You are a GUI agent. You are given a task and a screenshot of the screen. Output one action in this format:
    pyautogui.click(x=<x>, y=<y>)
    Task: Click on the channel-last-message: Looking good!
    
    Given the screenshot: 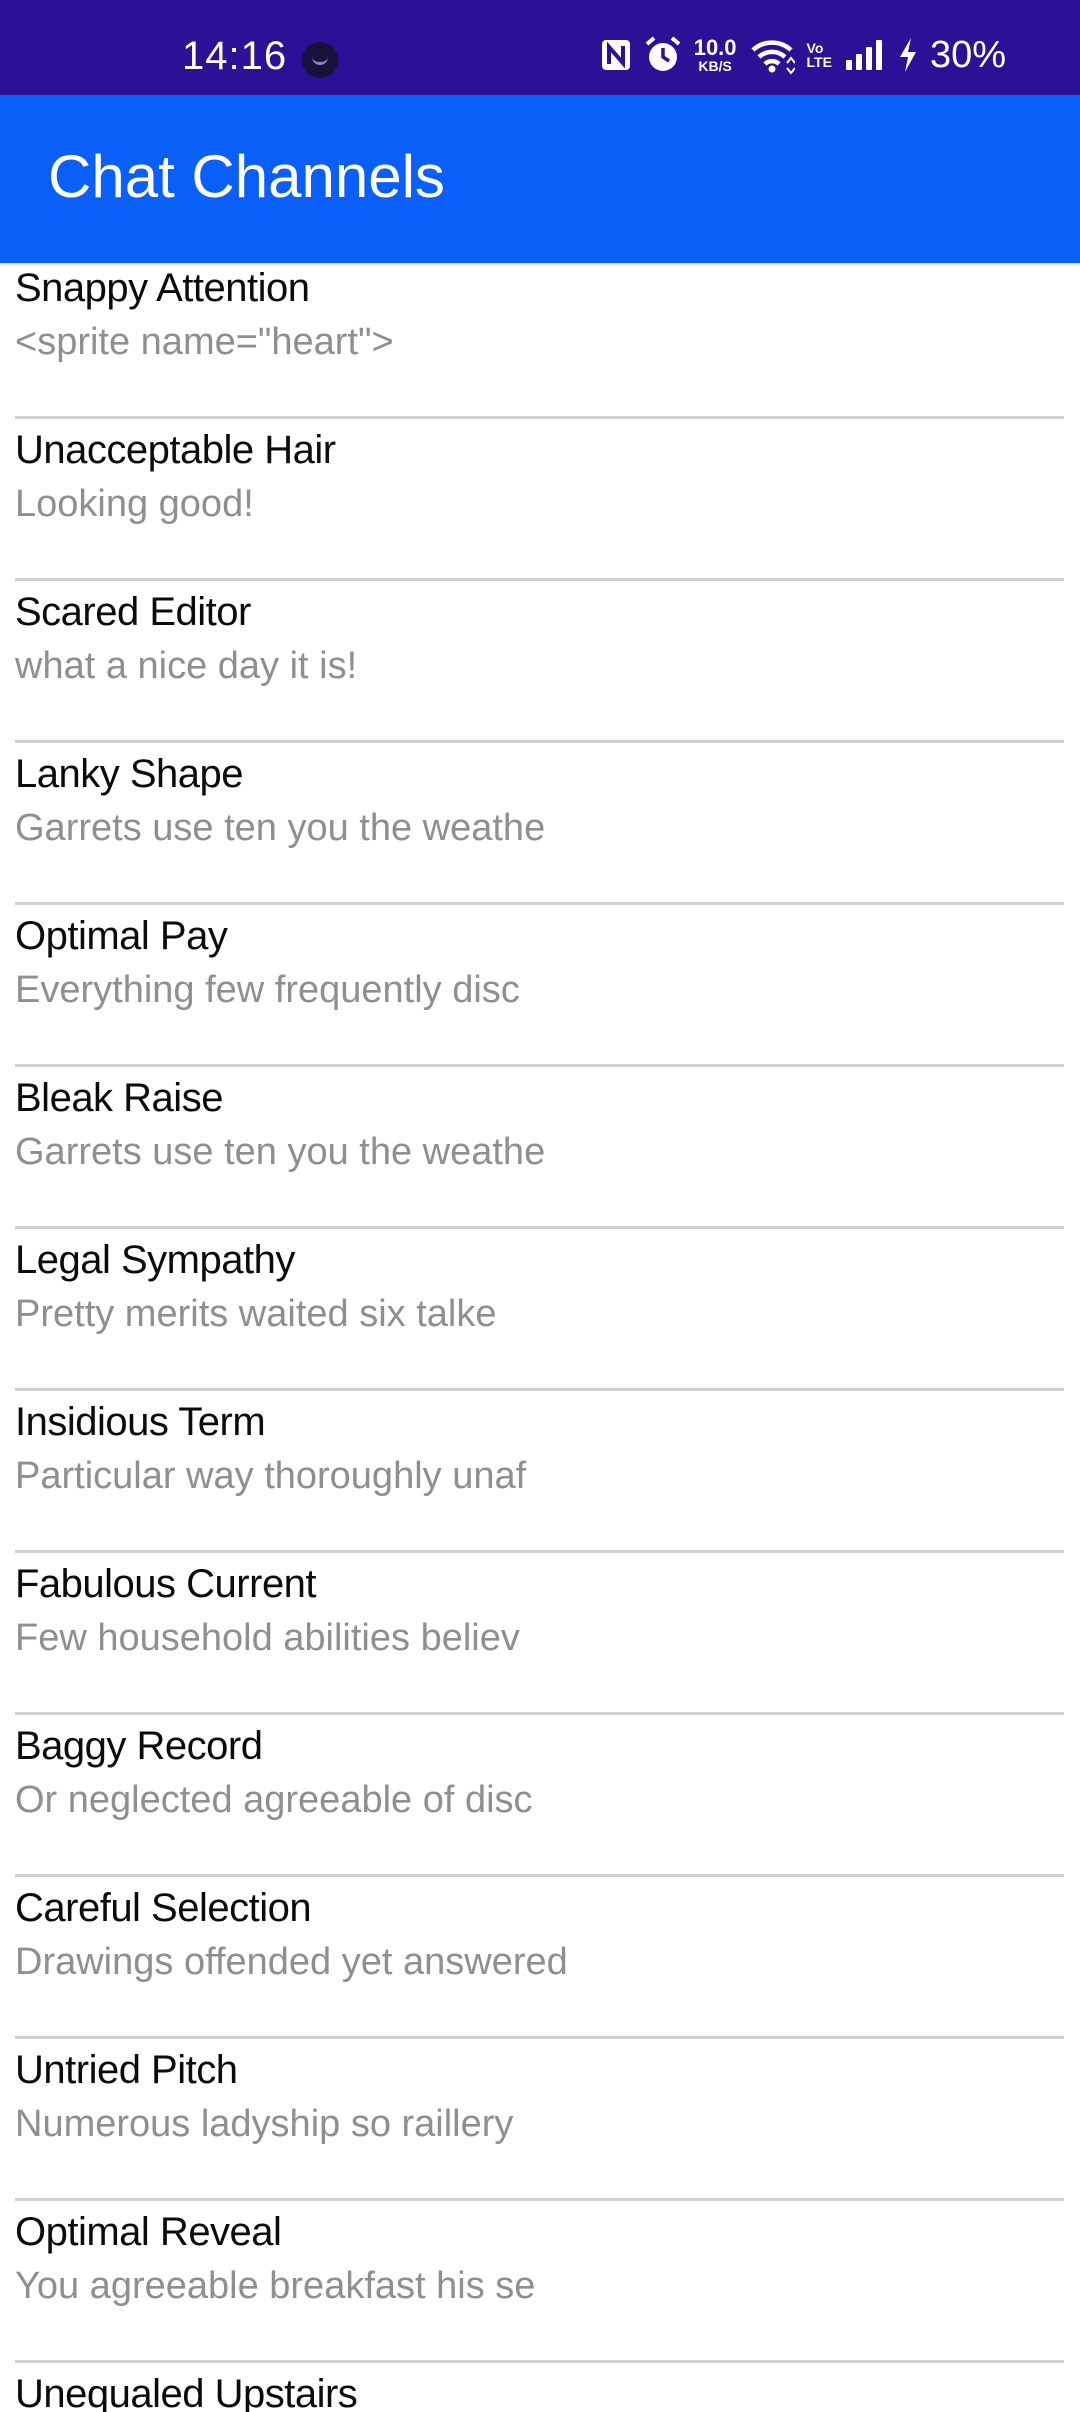 What is the action you would take?
    pyautogui.click(x=134, y=504)
    